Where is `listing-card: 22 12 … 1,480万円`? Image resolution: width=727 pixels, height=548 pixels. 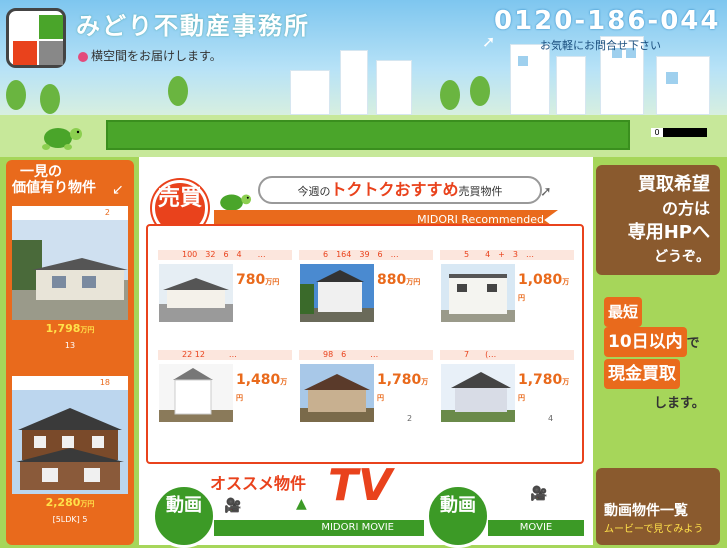
listing-card: 22 12 … 1,480万円 is located at coordinates (225, 393).